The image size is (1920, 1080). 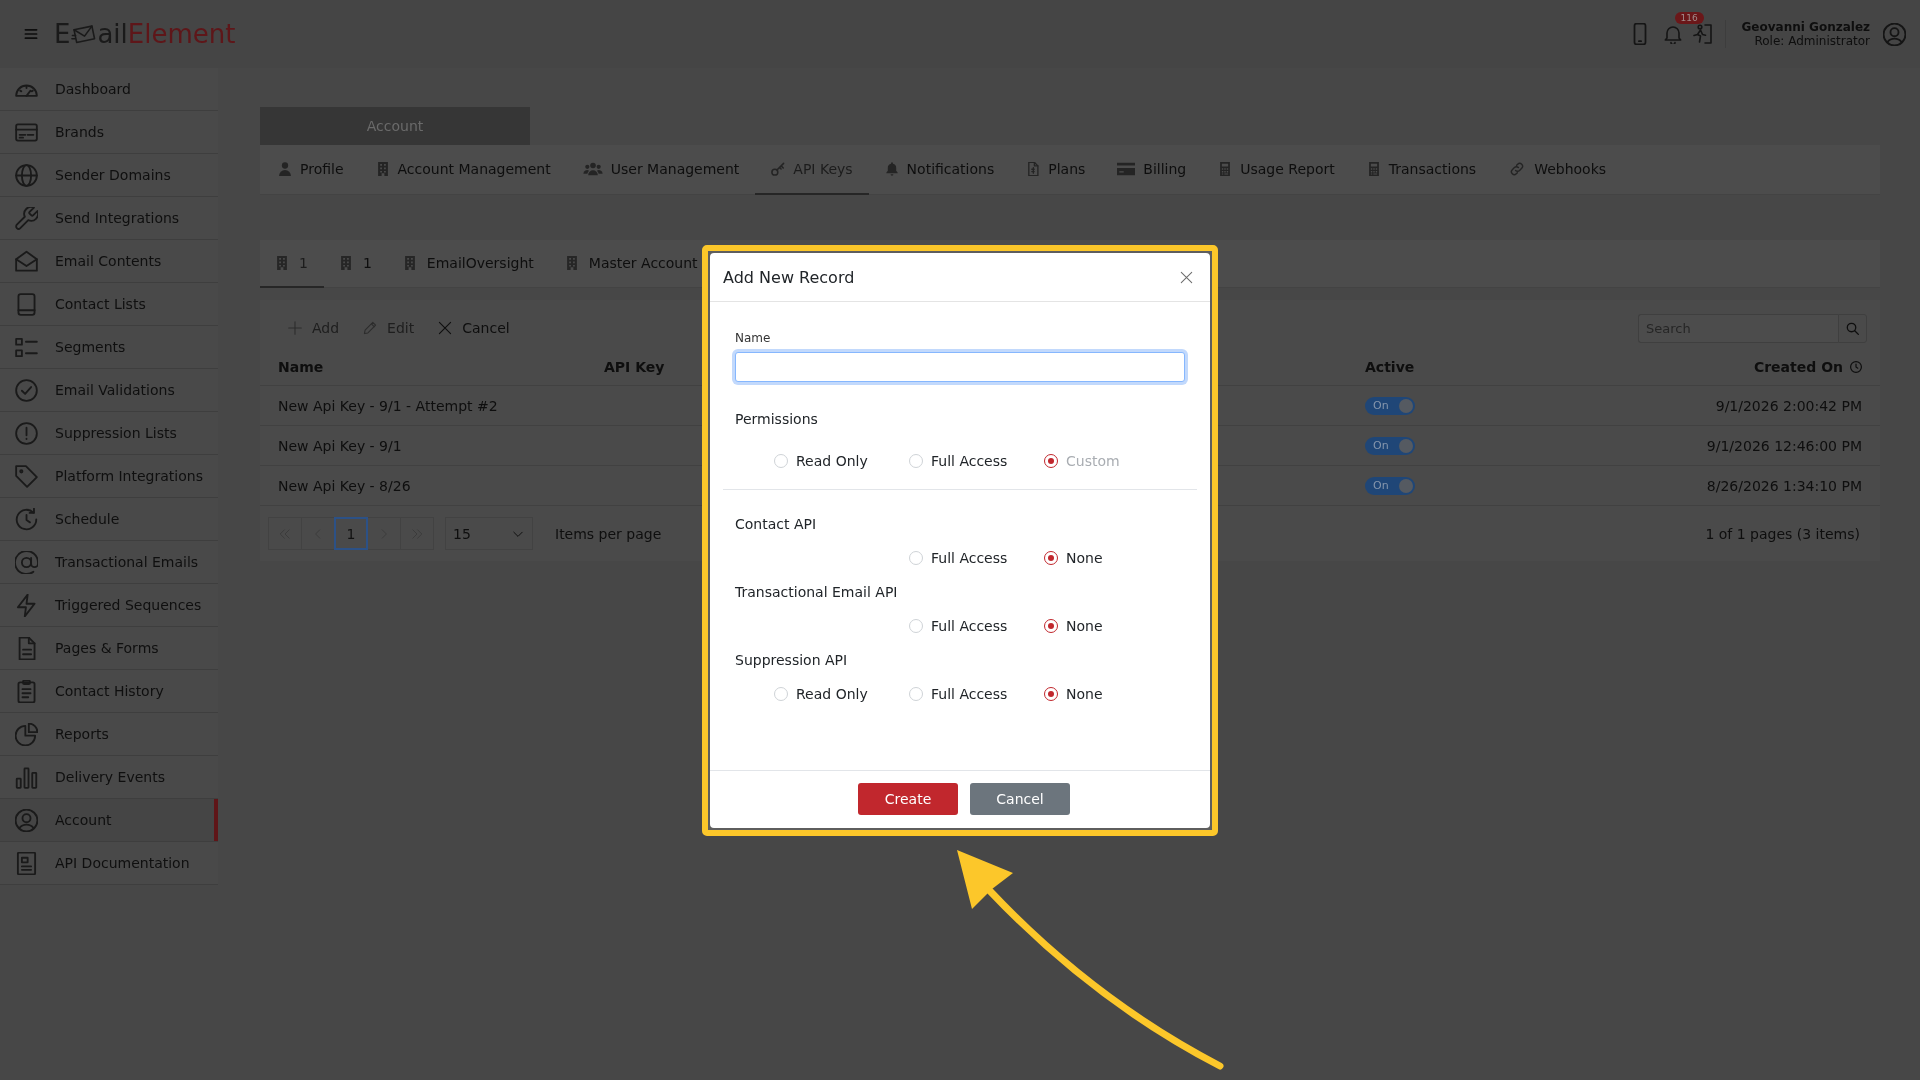 I want to click on field-label: Name, so click(x=753, y=338).